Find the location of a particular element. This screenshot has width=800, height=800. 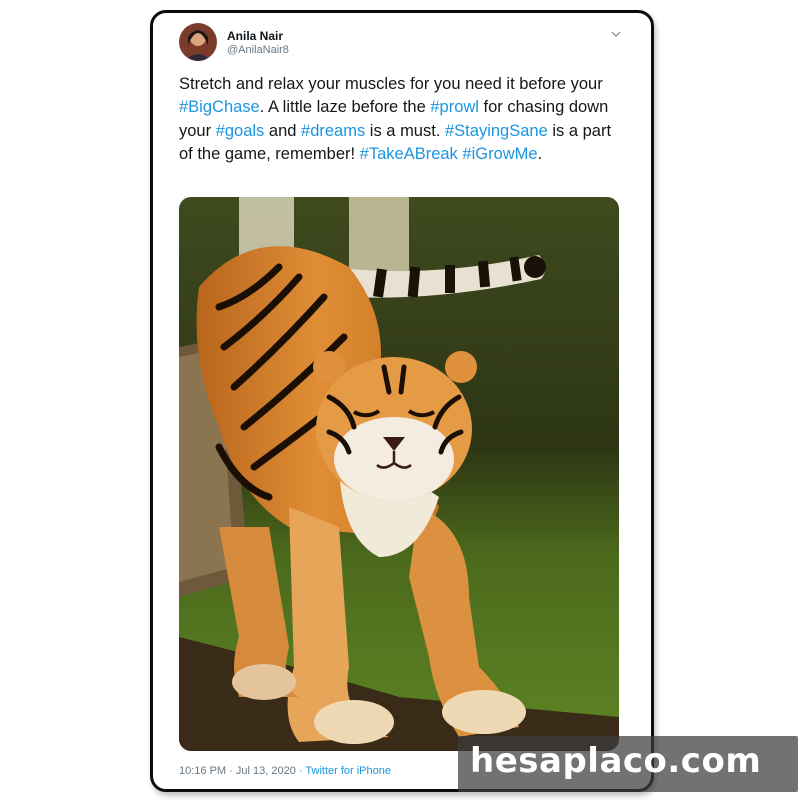

tweet-text-part: and is located at coordinates (283, 130).